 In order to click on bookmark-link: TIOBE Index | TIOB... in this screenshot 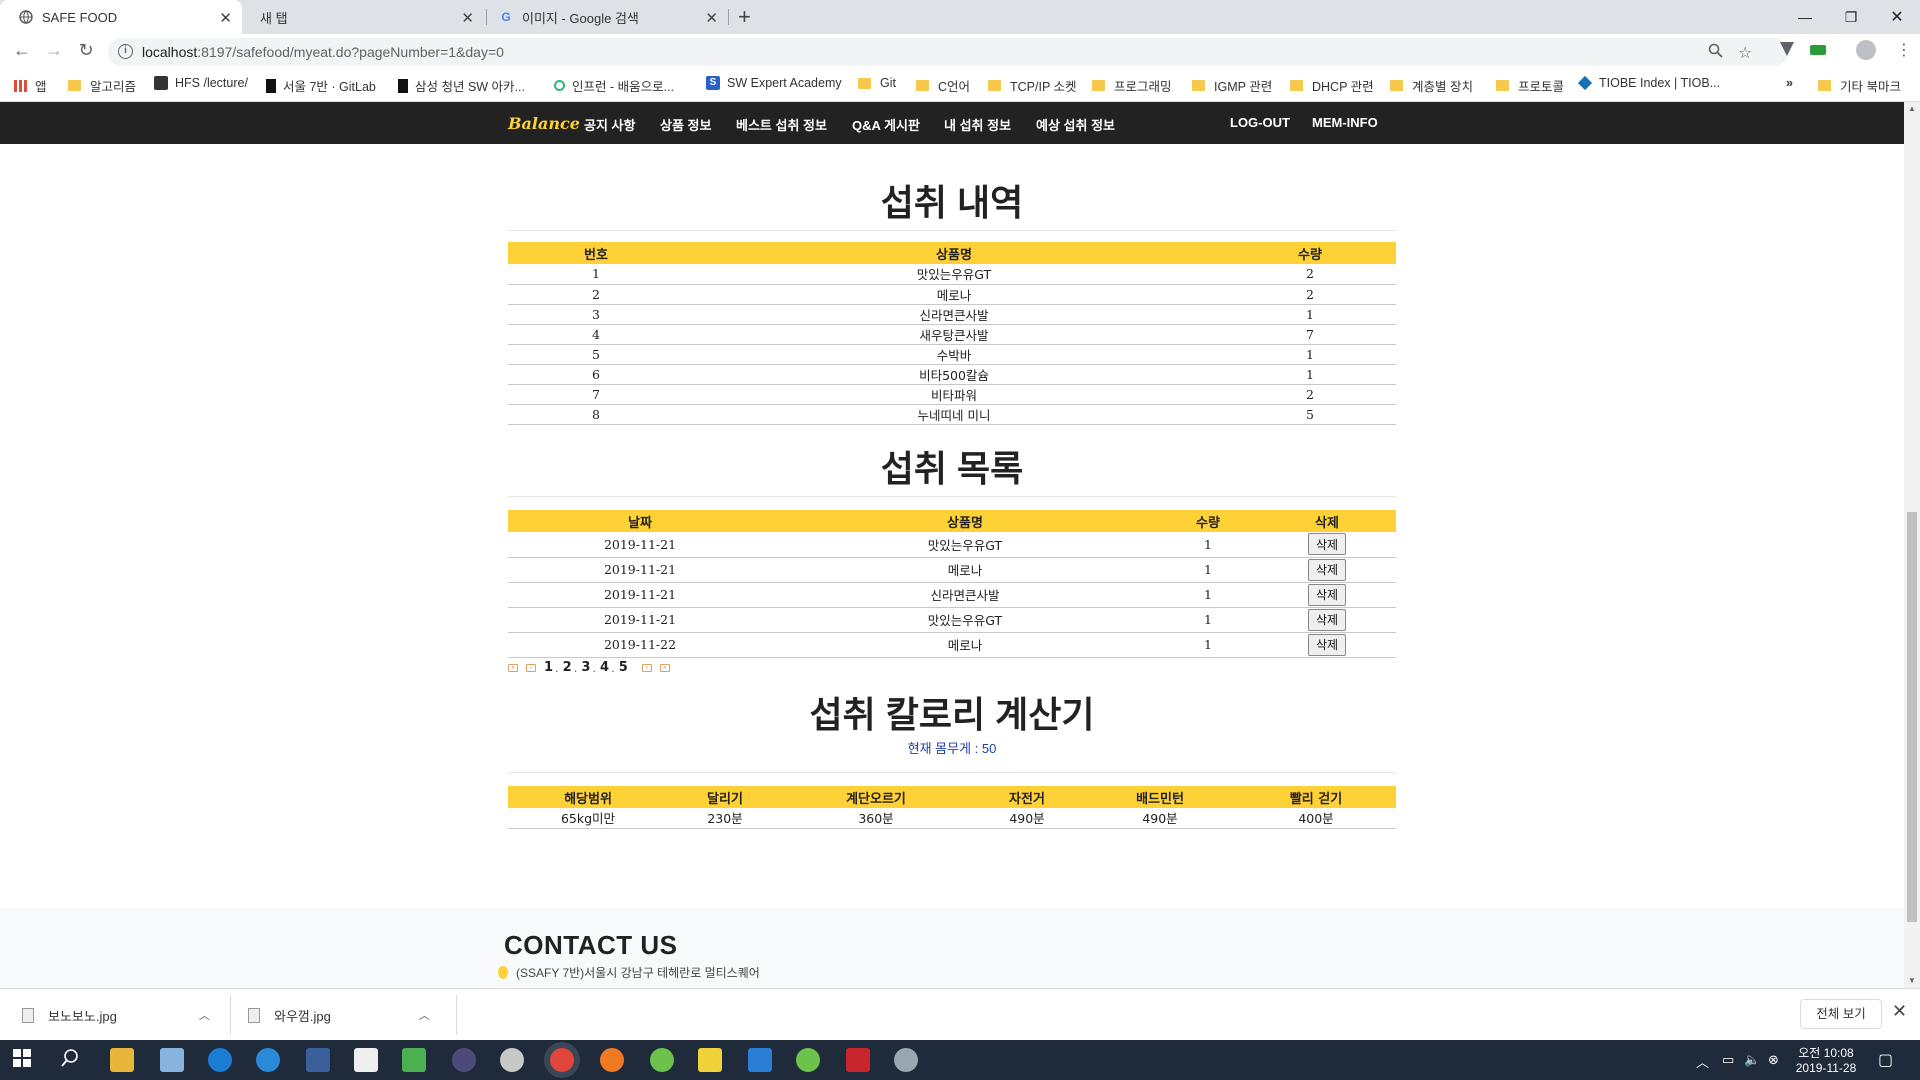, I will do `click(1648, 83)`.